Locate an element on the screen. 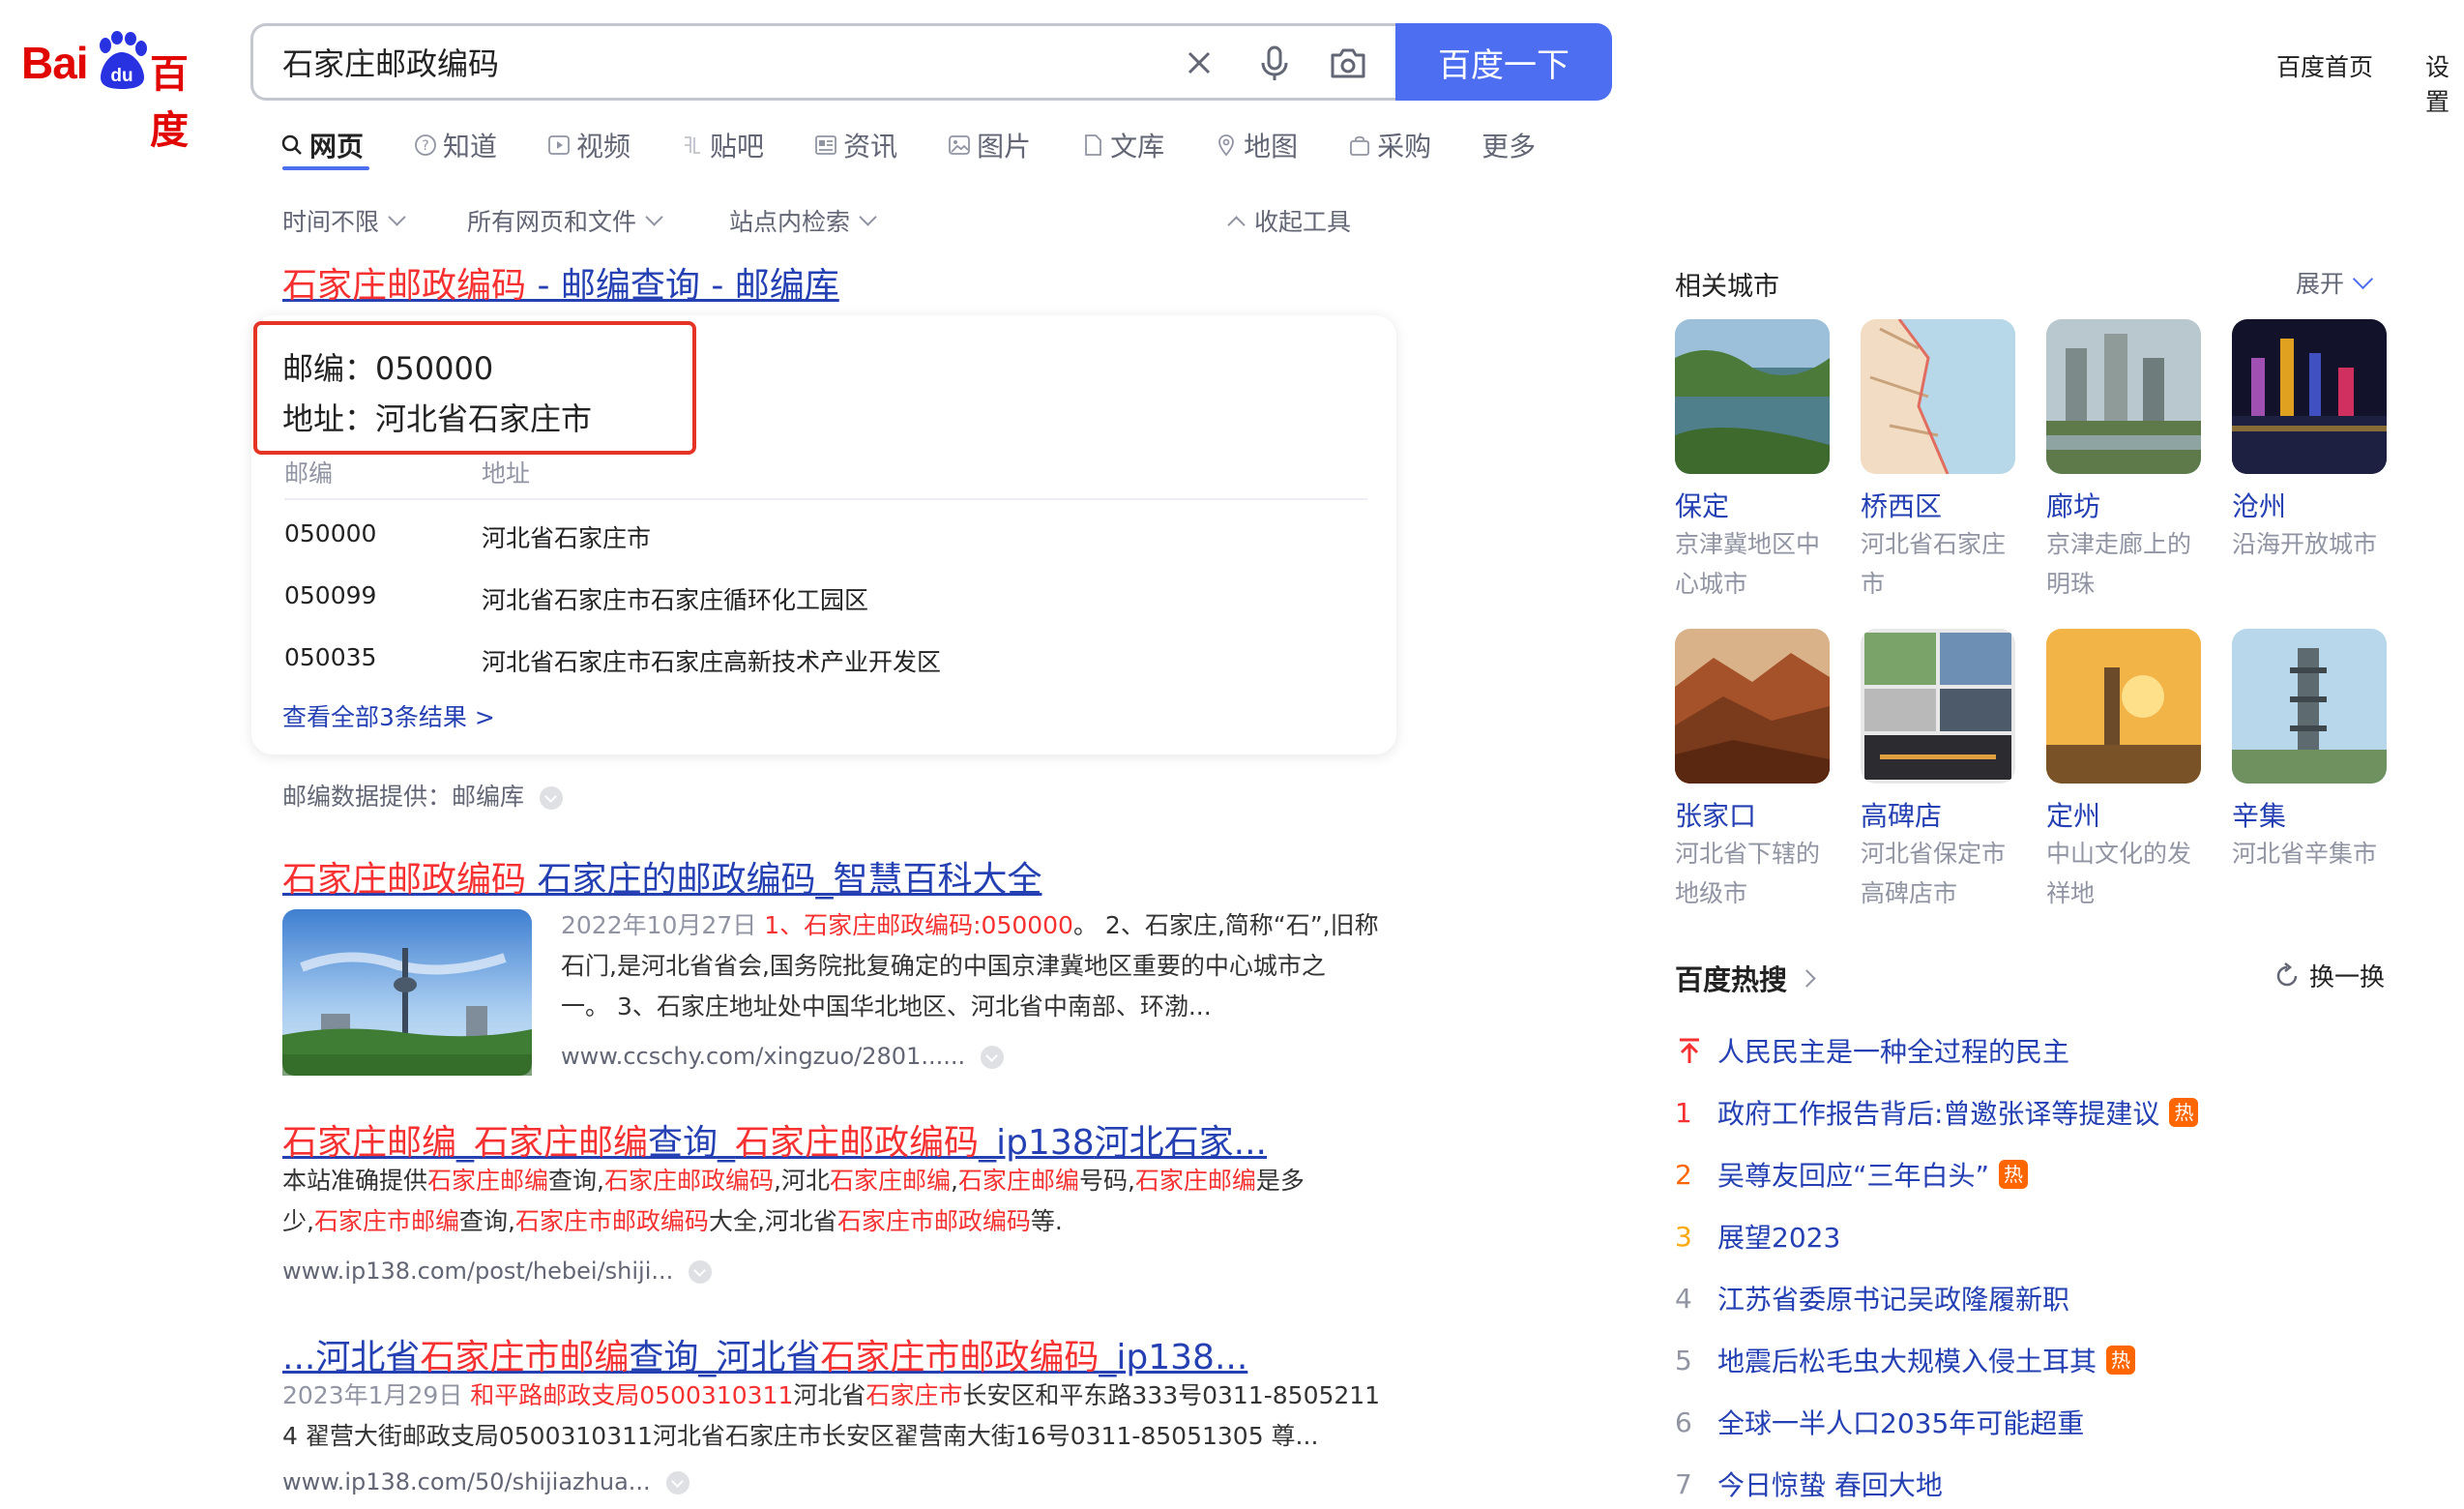 This screenshot has width=2464, height=1509. clear-icon is located at coordinates (1199, 63).